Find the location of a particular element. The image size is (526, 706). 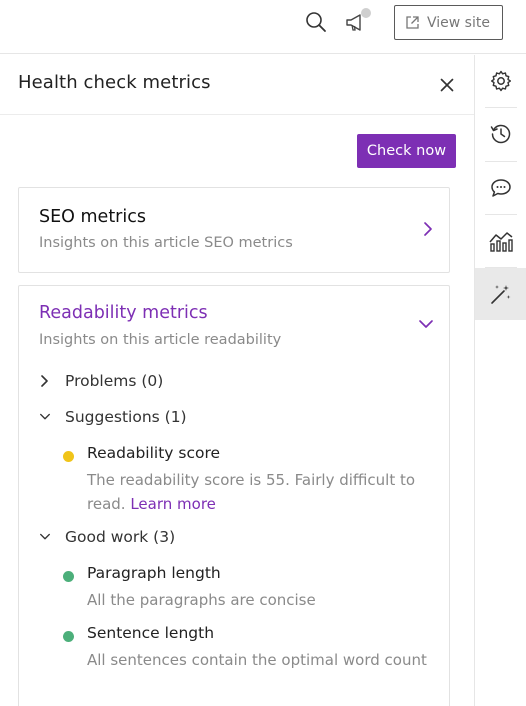

learn-more-link: Learn more is located at coordinates (173, 504).